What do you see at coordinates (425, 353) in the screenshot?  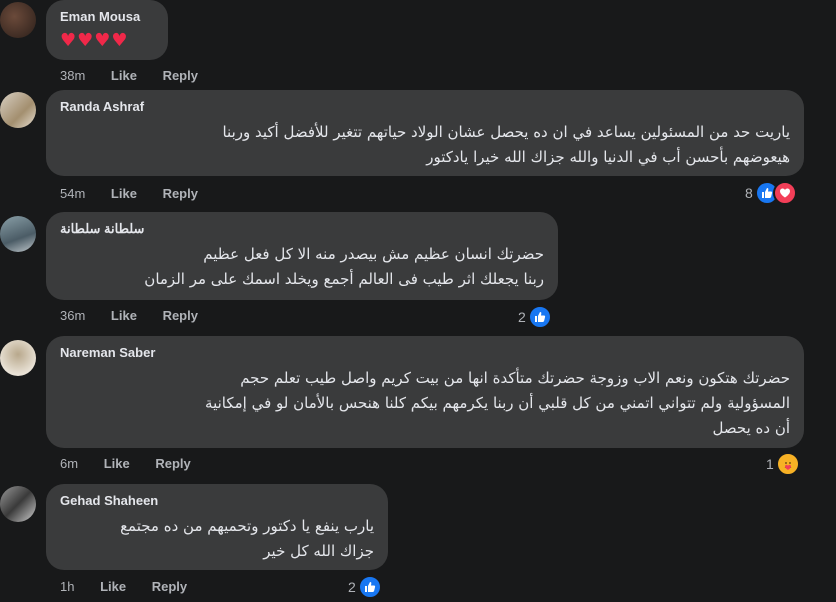 I see `comment-author: Nareman Saber` at bounding box center [425, 353].